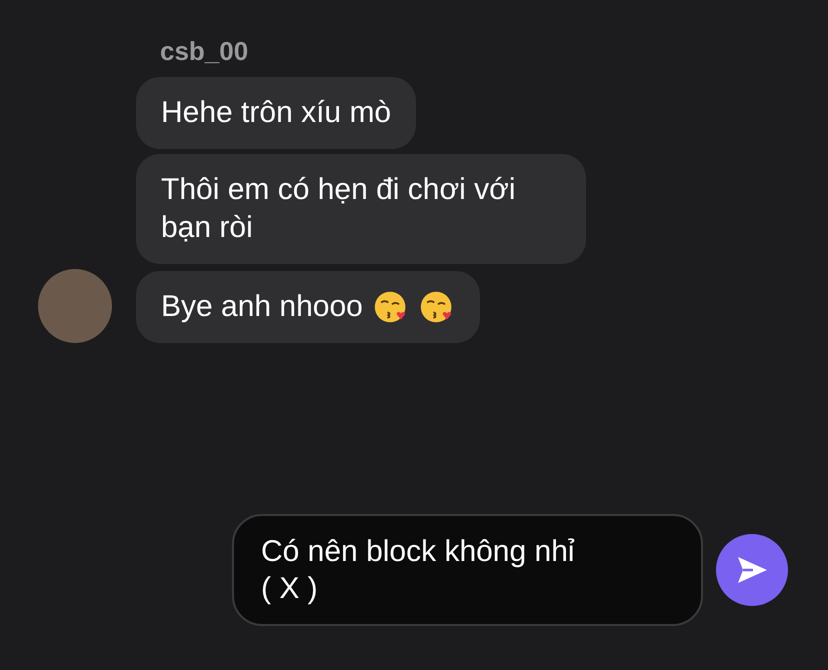 This screenshot has height=670, width=828. Describe the element at coordinates (308, 307) in the screenshot. I see `message-bubble: Bye anh nhooo` at that location.